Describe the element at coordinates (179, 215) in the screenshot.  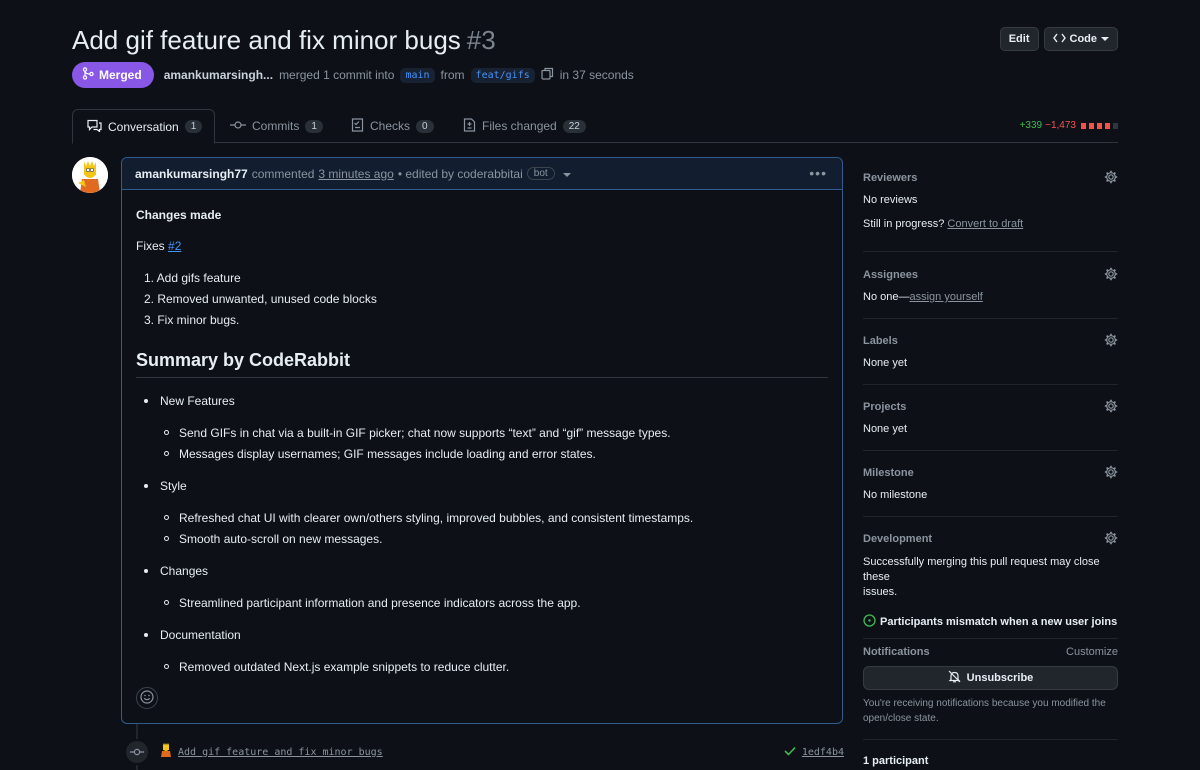
I see `changes-heading: Changes made` at that location.